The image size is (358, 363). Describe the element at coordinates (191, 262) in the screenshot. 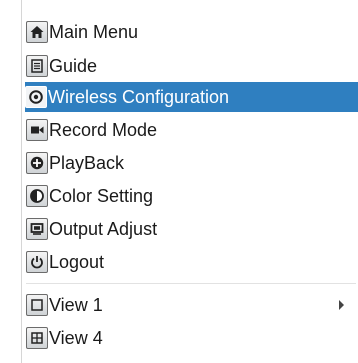

I see `menu-item-logout: Logout` at that location.